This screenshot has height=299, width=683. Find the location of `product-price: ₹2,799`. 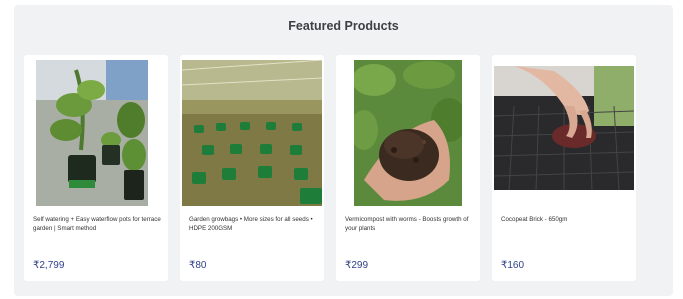

product-price: ₹2,799 is located at coordinates (49, 265).